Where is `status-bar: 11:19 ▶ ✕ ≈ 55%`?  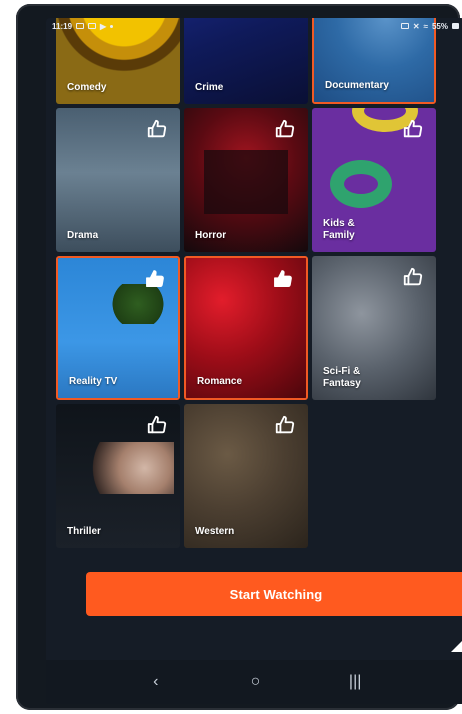 status-bar: 11:19 ▶ ✕ ≈ 55% is located at coordinates (254, 26).